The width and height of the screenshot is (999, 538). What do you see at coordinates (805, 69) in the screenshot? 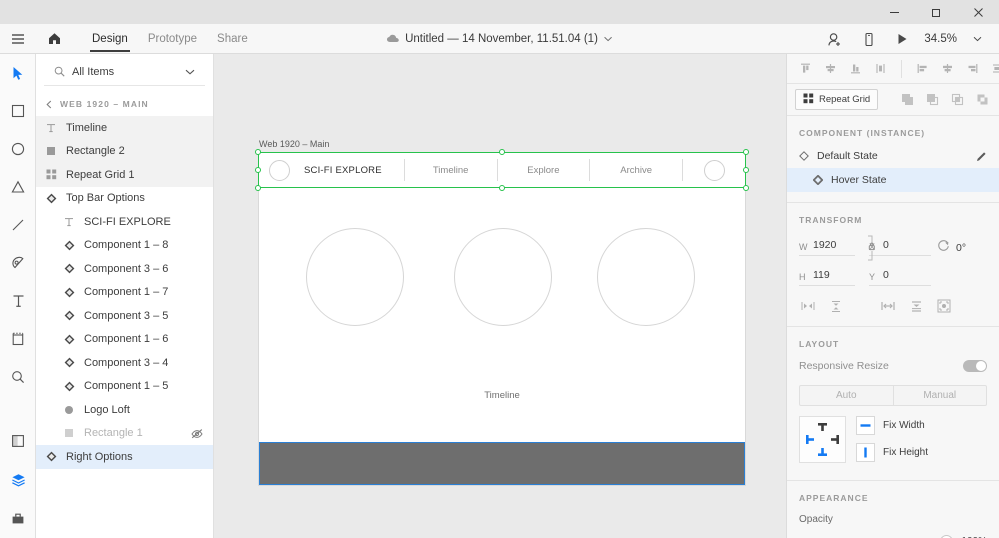
I see `align-top-icon` at bounding box center [805, 69].